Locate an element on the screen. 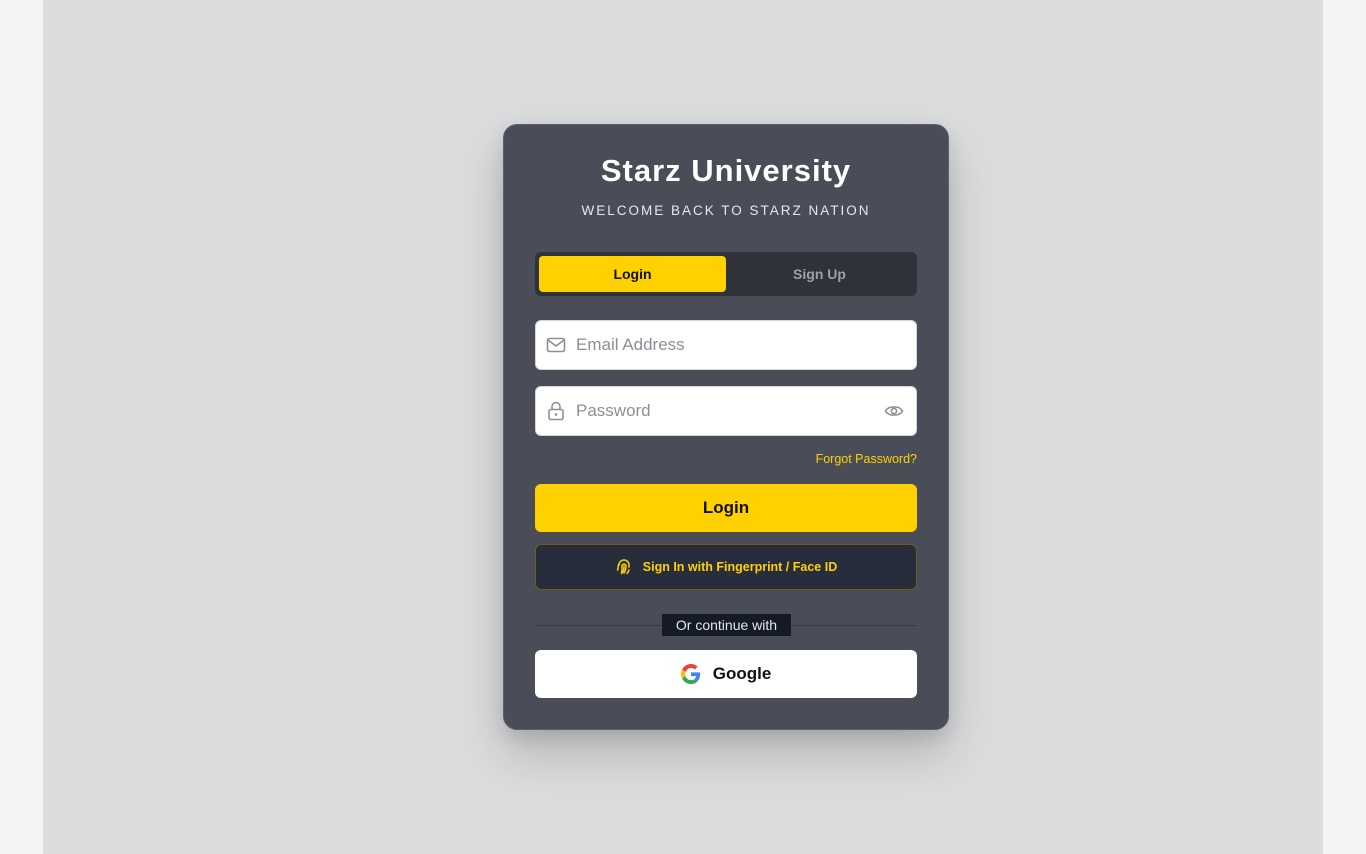 The image size is (1366, 854). biometric-label: Sign In with Fingerprint / Face ID is located at coordinates (740, 567).